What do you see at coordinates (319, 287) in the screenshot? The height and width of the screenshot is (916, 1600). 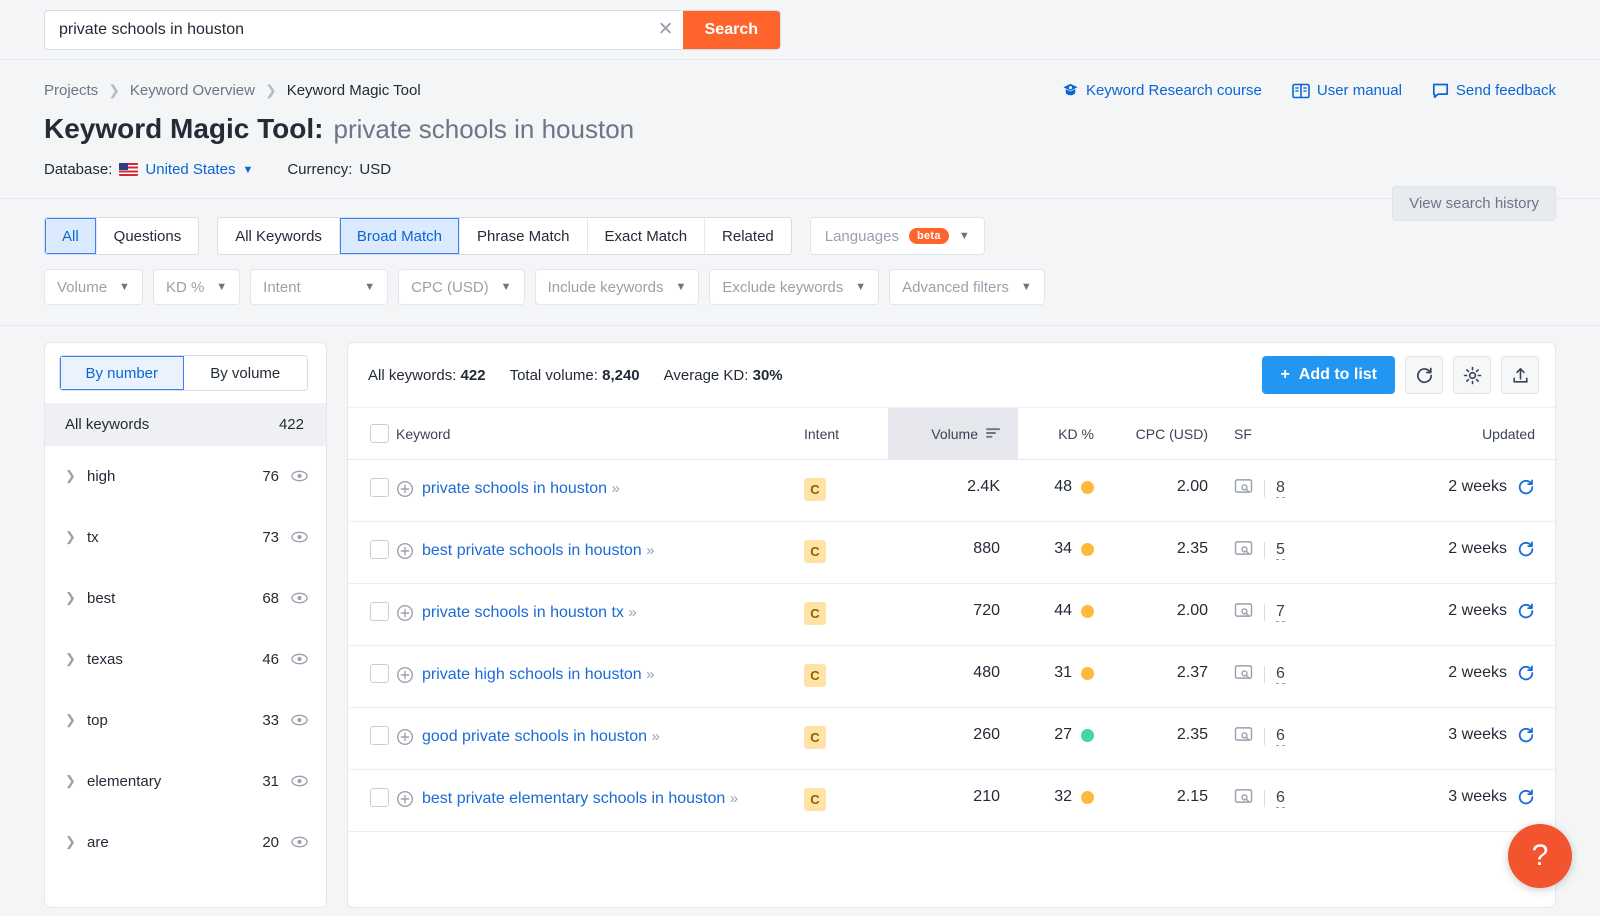 I see `filter-intent: Intent ▼` at bounding box center [319, 287].